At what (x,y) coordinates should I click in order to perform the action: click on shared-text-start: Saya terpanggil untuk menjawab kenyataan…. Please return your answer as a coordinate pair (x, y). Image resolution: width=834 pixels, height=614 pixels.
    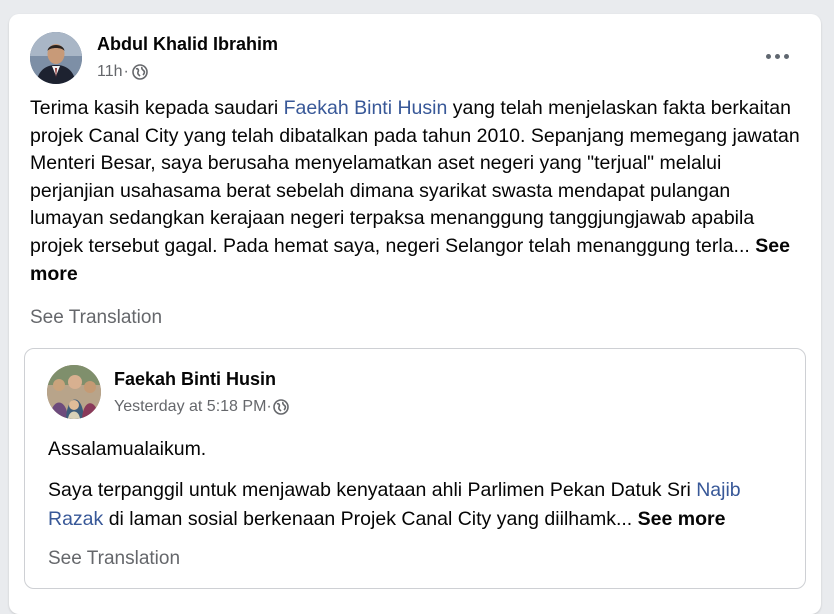
    Looking at the image, I should click on (372, 490).